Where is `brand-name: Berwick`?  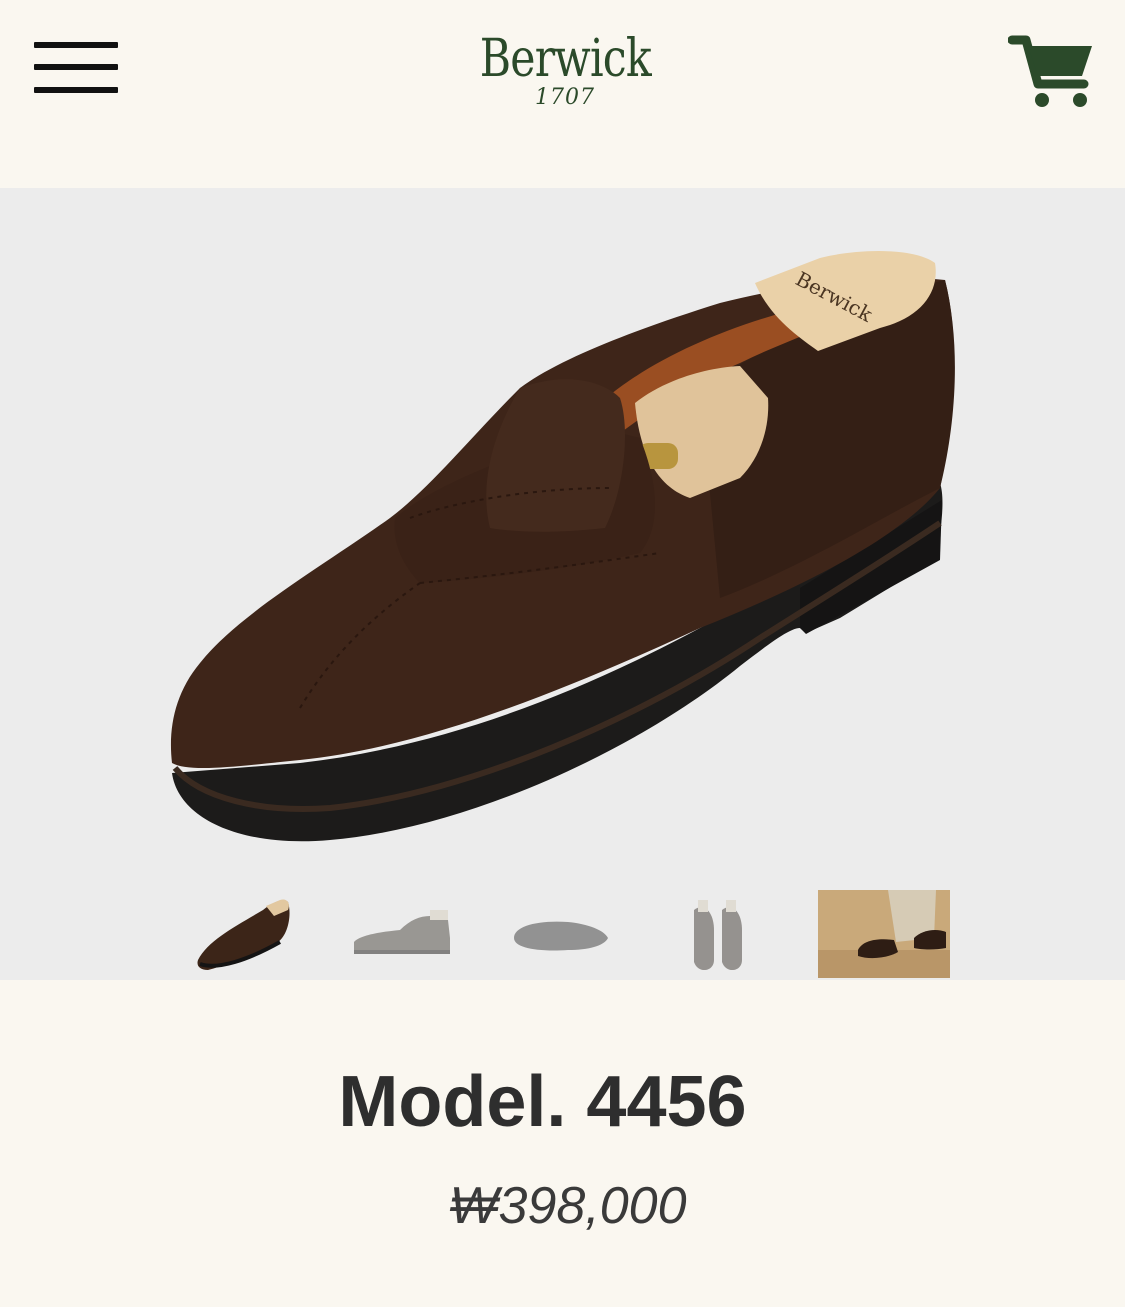 brand-name: Berwick is located at coordinates (565, 59).